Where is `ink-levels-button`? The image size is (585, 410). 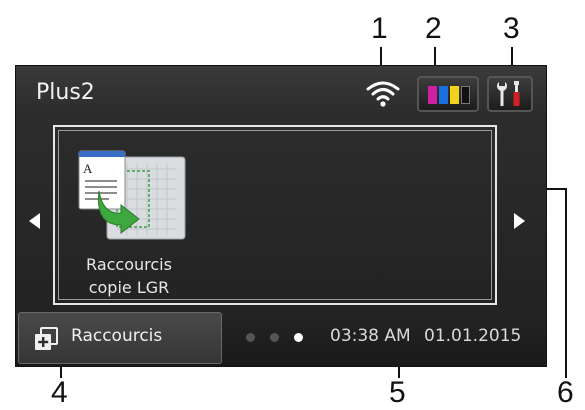
ink-levels-button is located at coordinates (448, 94).